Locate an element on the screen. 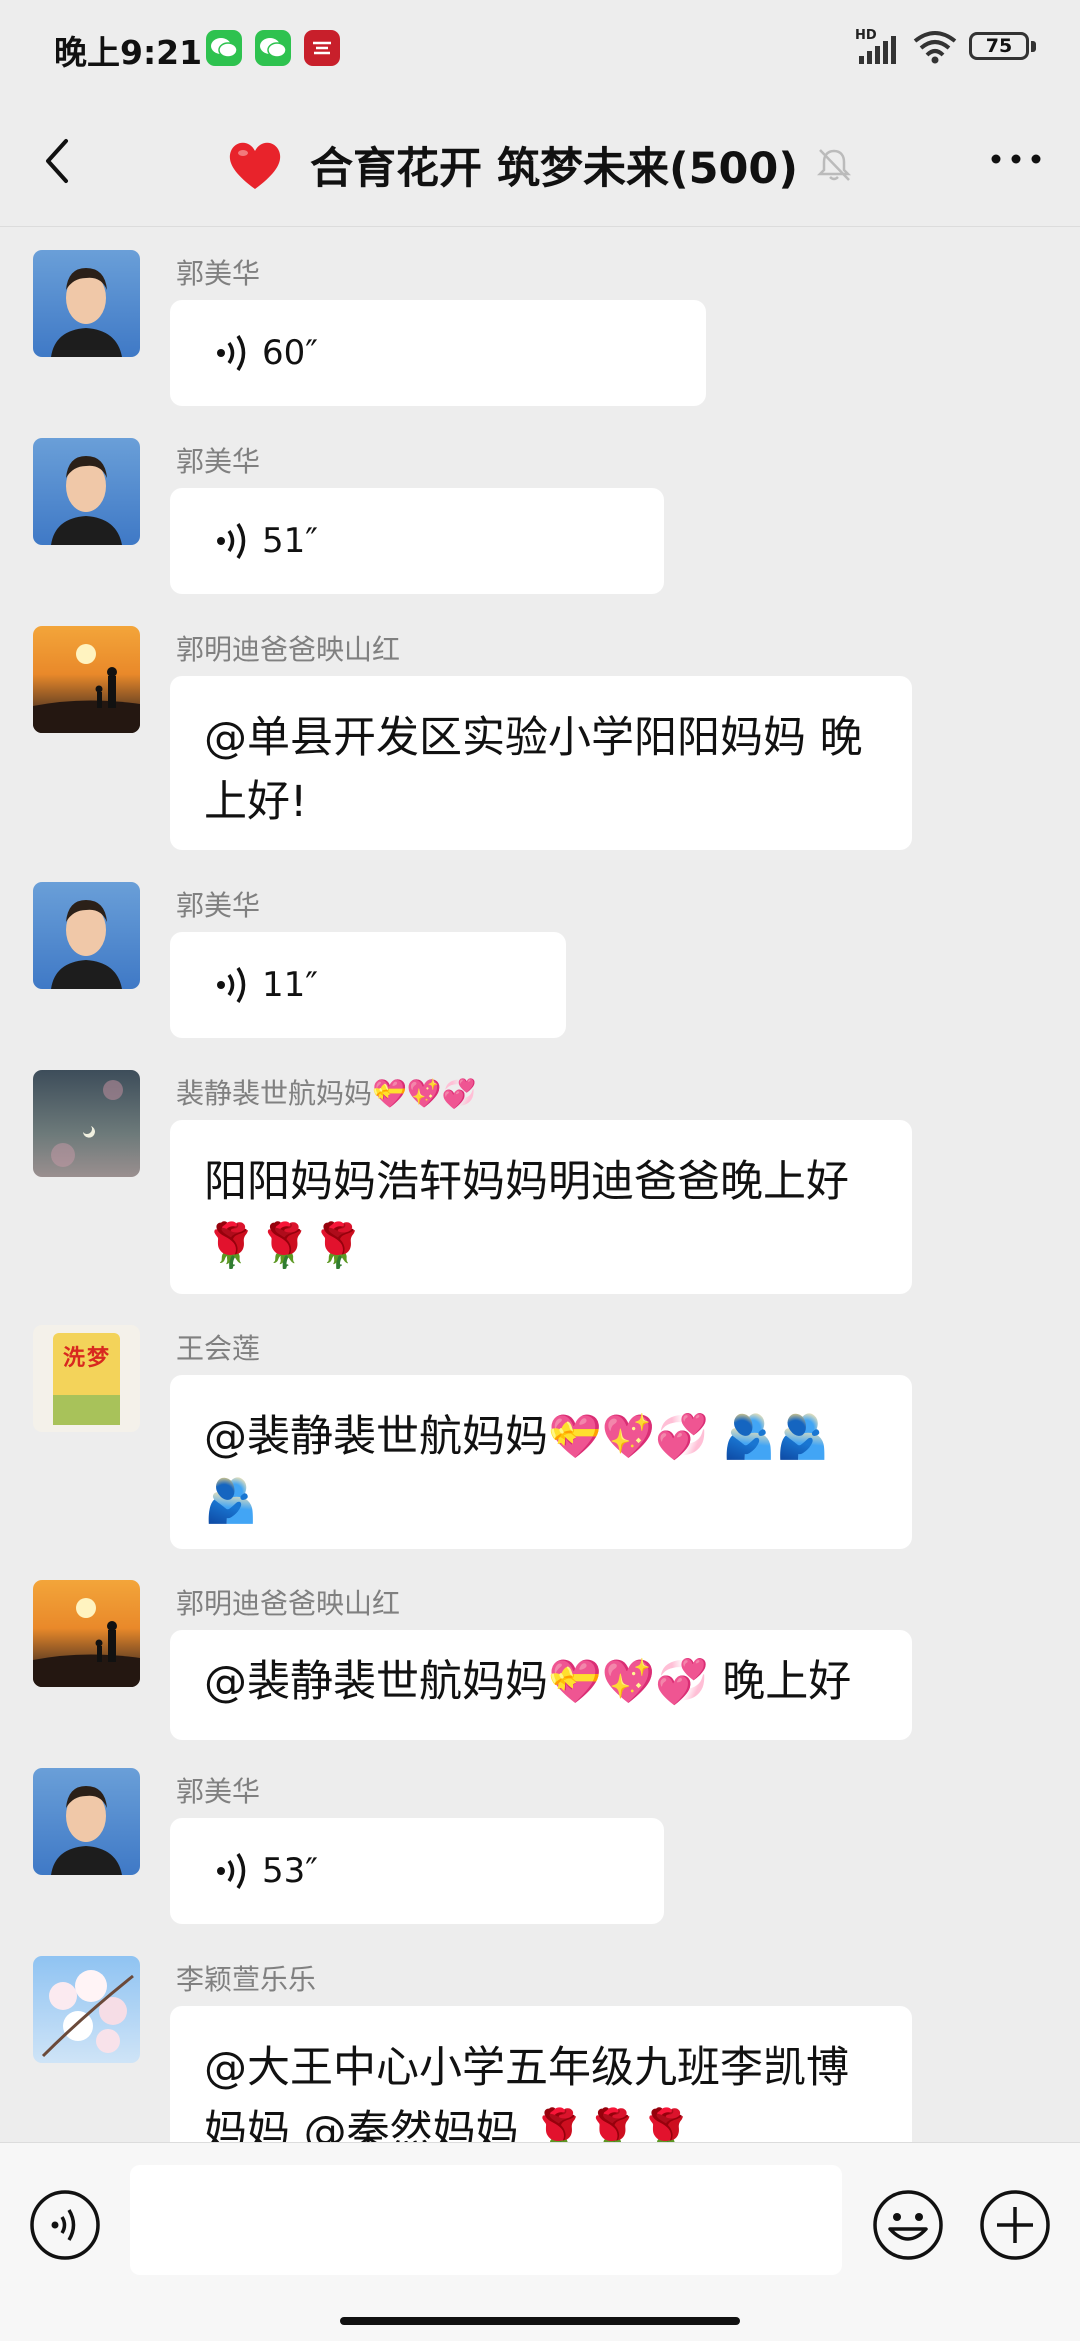 This screenshot has width=1080, height=2341. sender-name: 李颖萱乐乐 is located at coordinates (246, 1979).